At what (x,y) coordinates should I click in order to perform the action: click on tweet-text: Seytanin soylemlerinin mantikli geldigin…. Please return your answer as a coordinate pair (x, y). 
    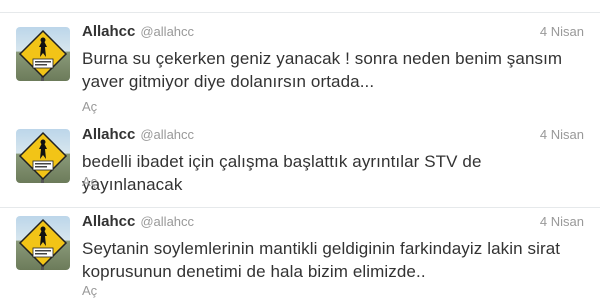
    Looking at the image, I should click on (321, 260).